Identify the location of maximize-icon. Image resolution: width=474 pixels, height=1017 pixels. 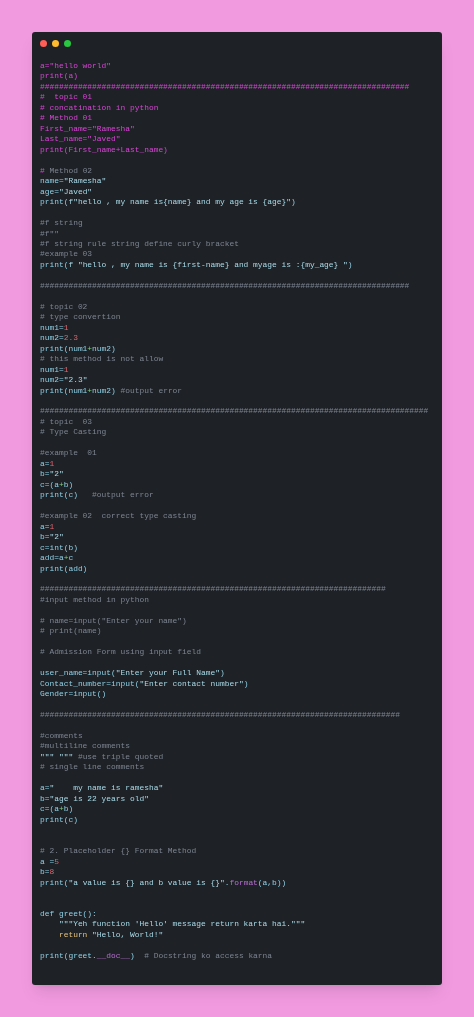
(67, 43).